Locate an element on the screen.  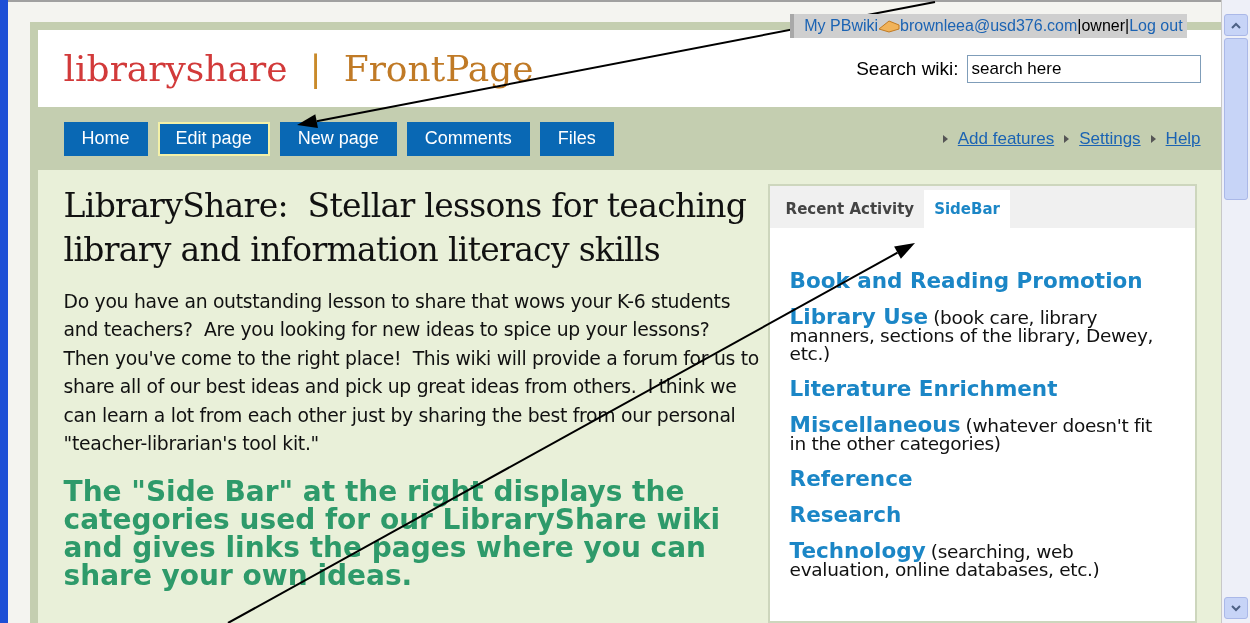
sidebar-tab: SideBar is located at coordinates (967, 209).